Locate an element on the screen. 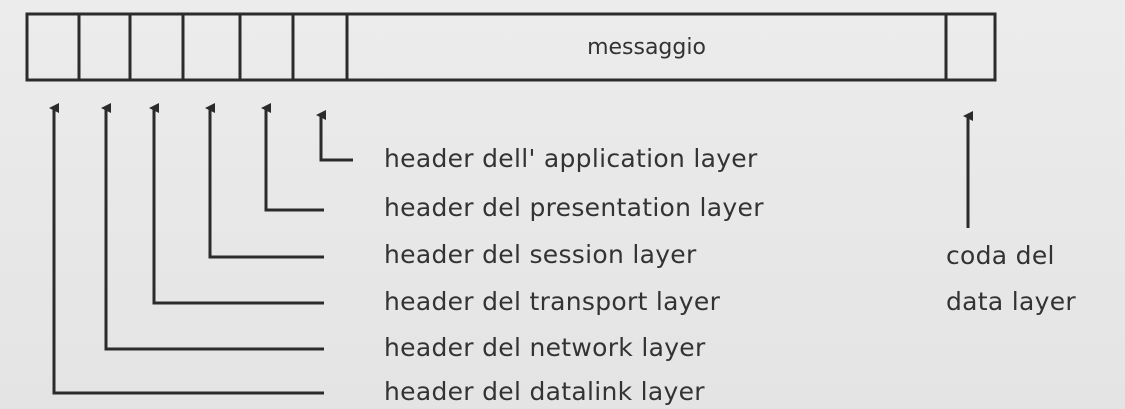 Image resolution: width=1125 pixels, height=409 pixels. trailer-label-line1: coda del is located at coordinates (1000, 255).